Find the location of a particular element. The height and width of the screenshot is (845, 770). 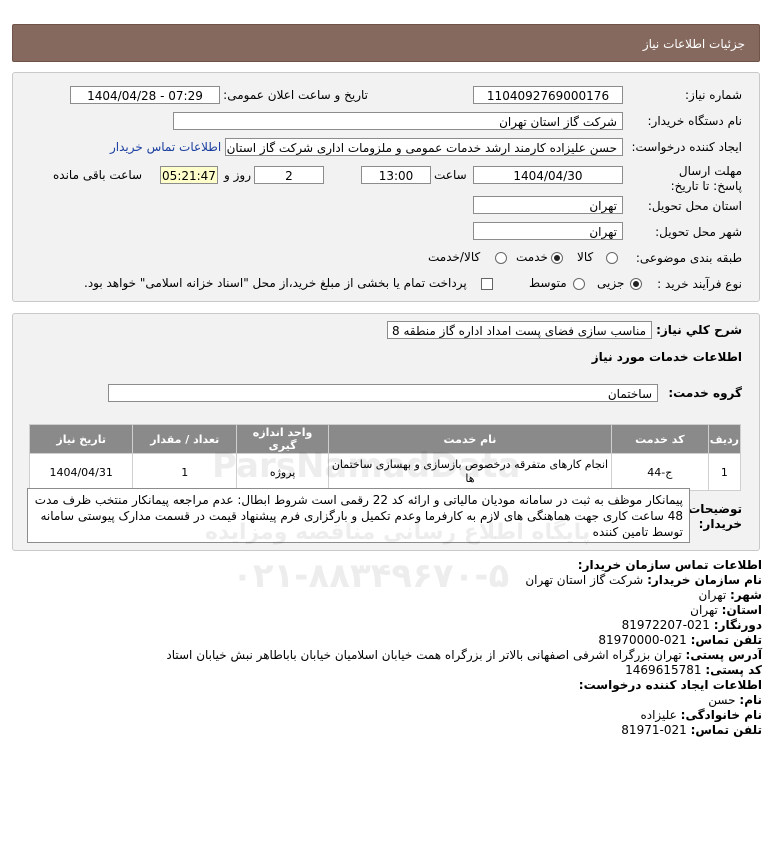

contact-org: نام سازمان خریدار: شرکت گاز استان تهران is located at coordinates (643, 580).